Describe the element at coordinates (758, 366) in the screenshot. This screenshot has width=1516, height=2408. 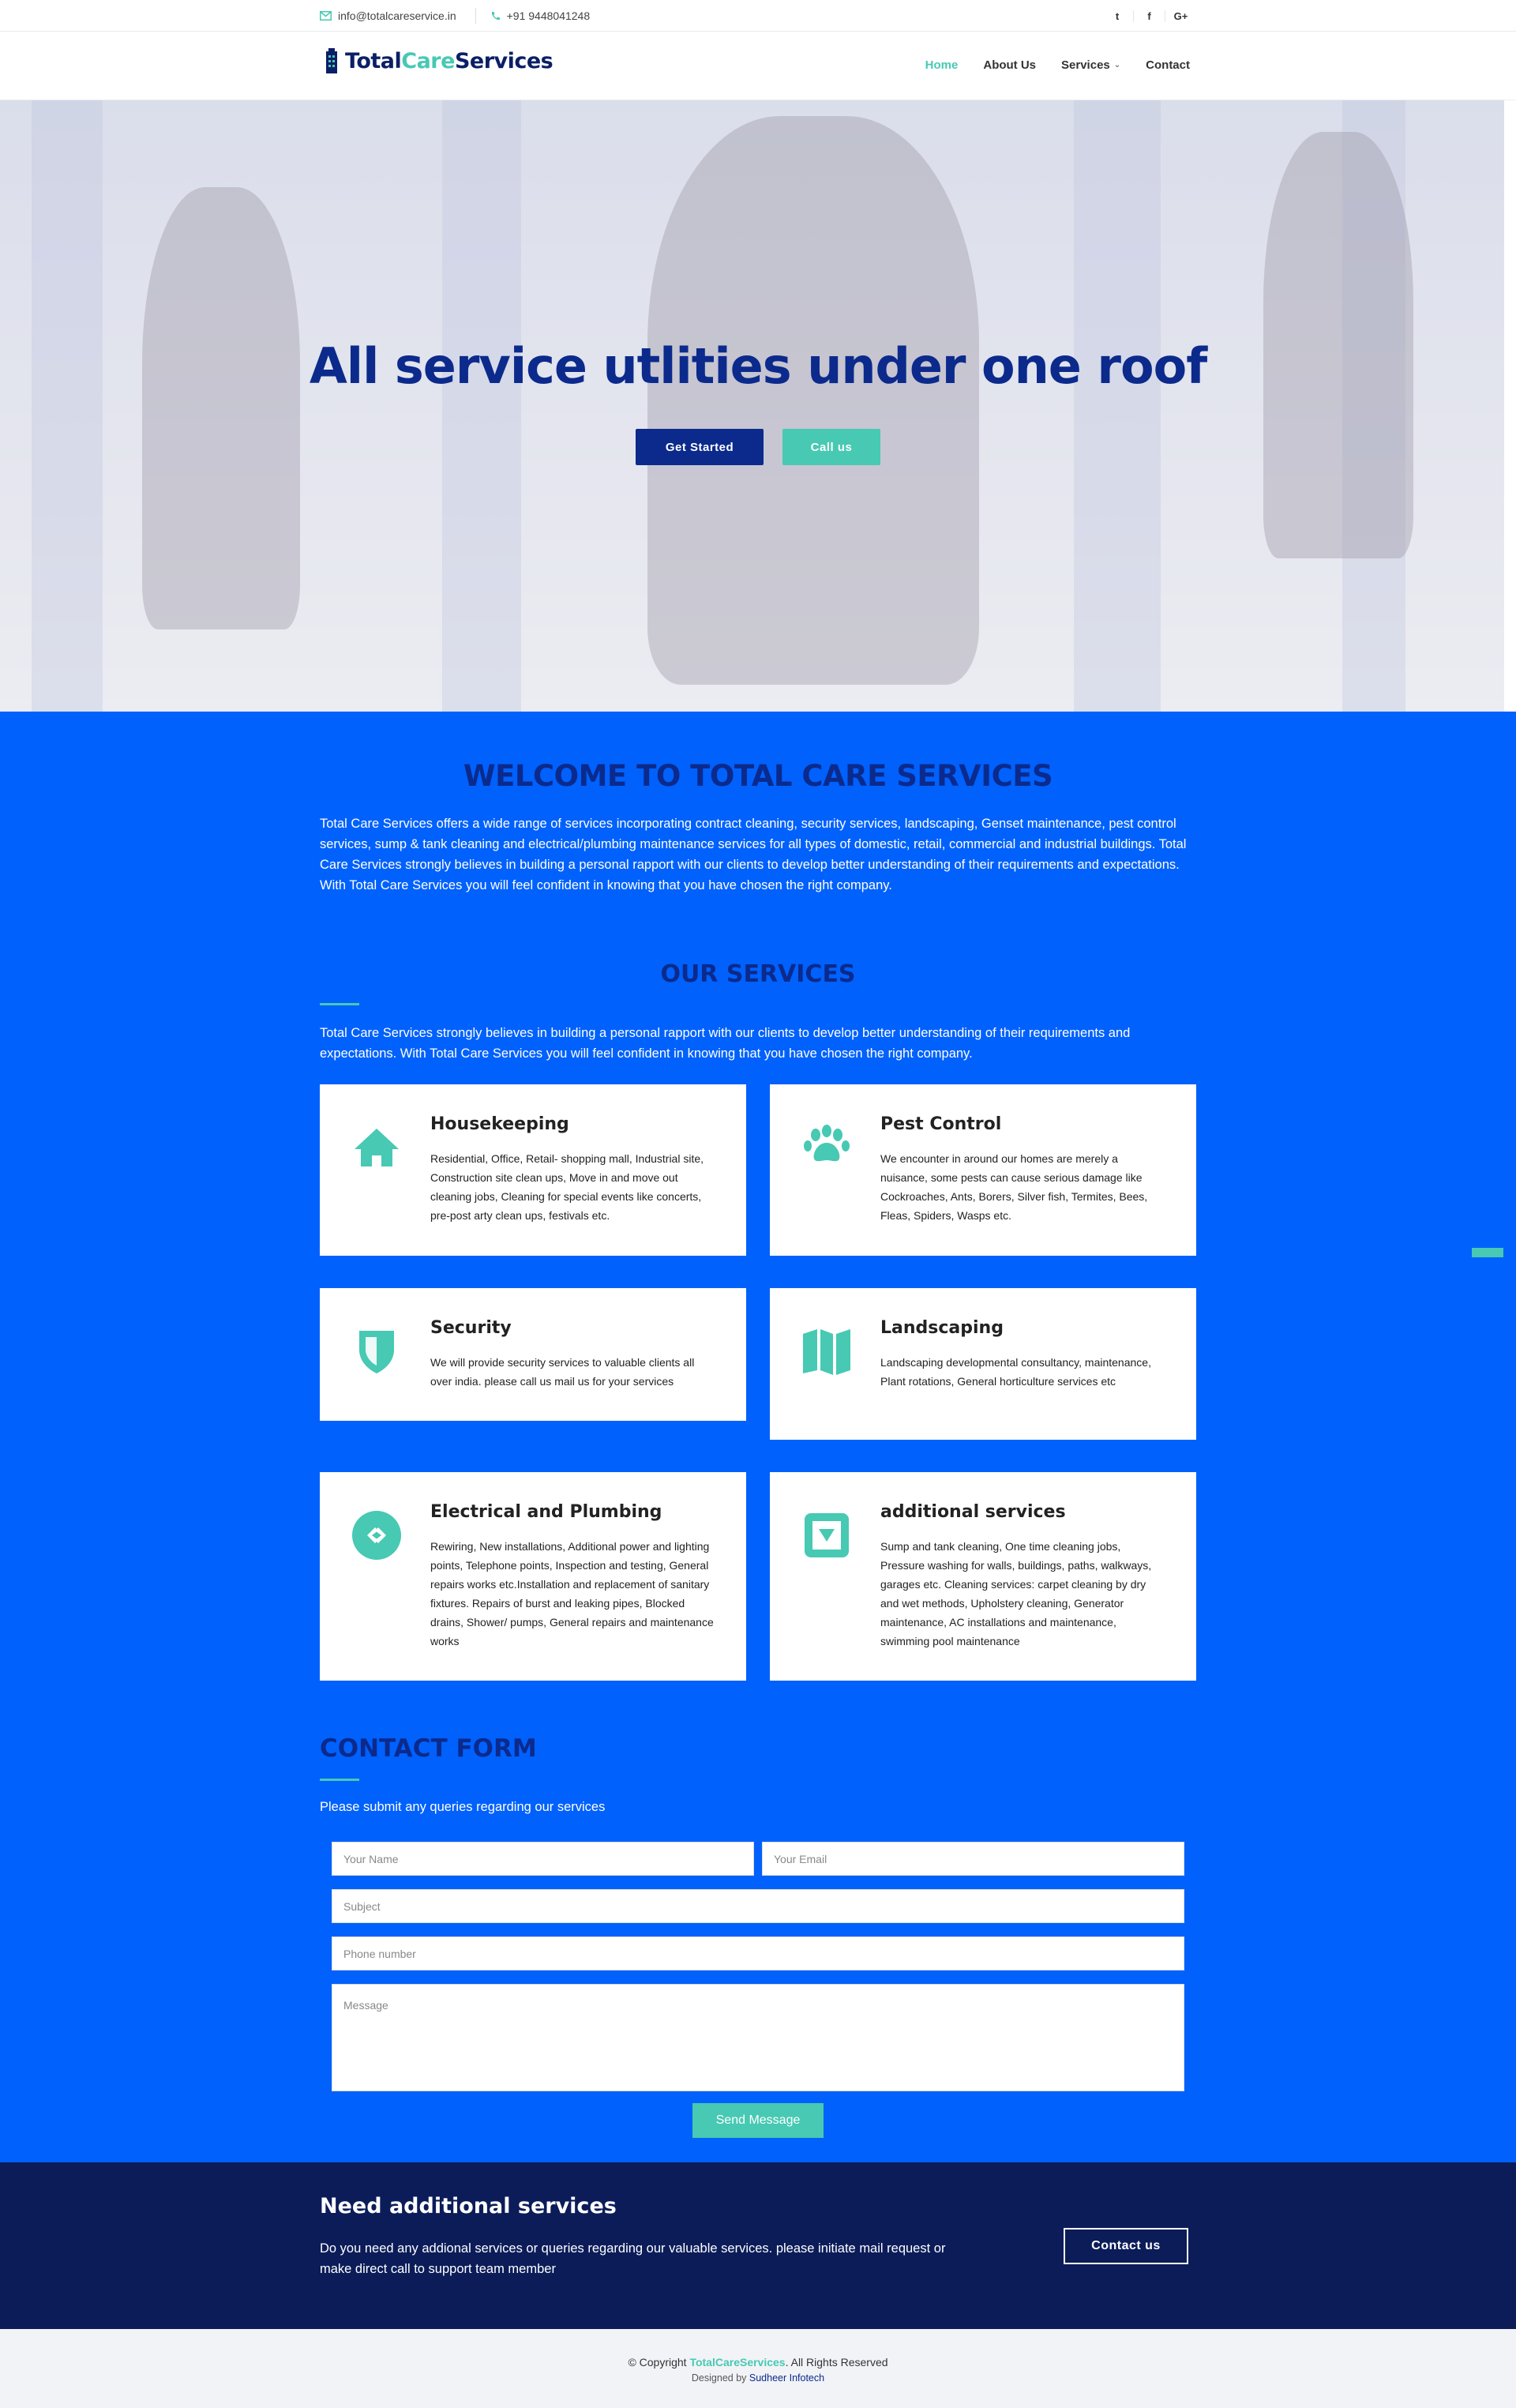
I see `hero-title: All service utlities under one roof` at that location.